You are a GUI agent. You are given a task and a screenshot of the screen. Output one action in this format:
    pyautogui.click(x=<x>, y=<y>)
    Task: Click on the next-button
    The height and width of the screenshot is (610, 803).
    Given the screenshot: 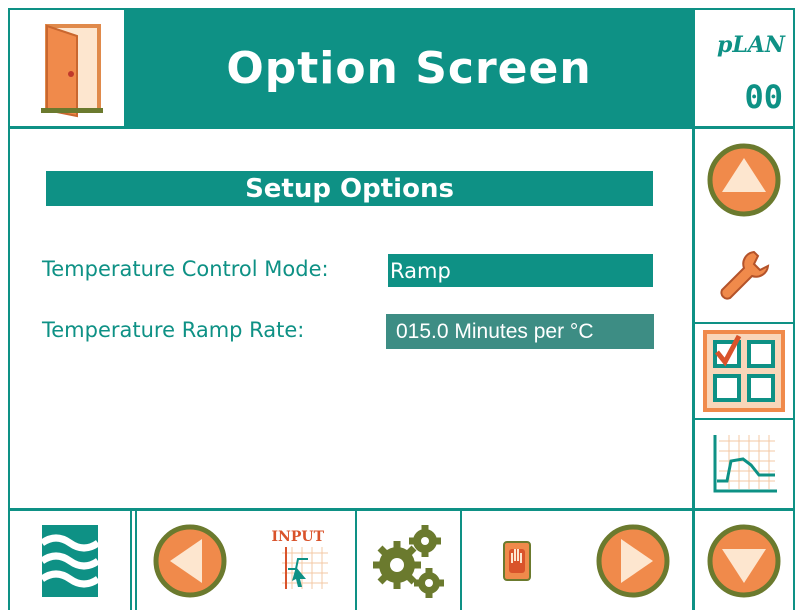 What is the action you would take?
    pyautogui.click(x=633, y=561)
    